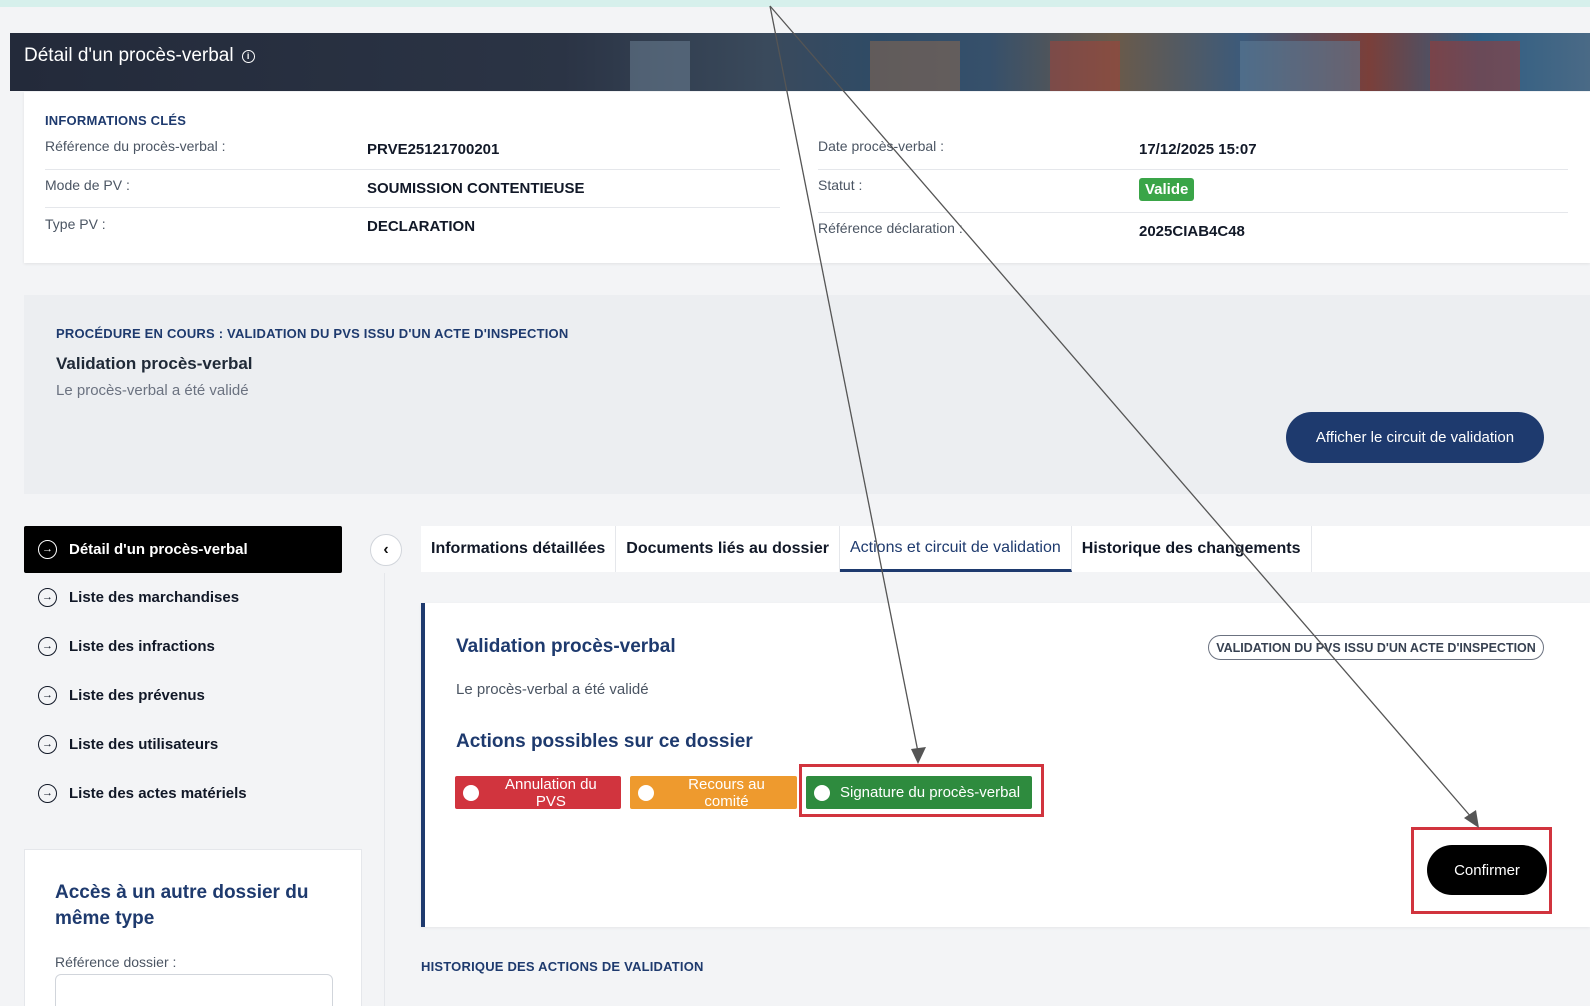 This screenshot has width=1590, height=1006. I want to click on sidebar-item-infractions: → Liste des infractions, so click(183, 646).